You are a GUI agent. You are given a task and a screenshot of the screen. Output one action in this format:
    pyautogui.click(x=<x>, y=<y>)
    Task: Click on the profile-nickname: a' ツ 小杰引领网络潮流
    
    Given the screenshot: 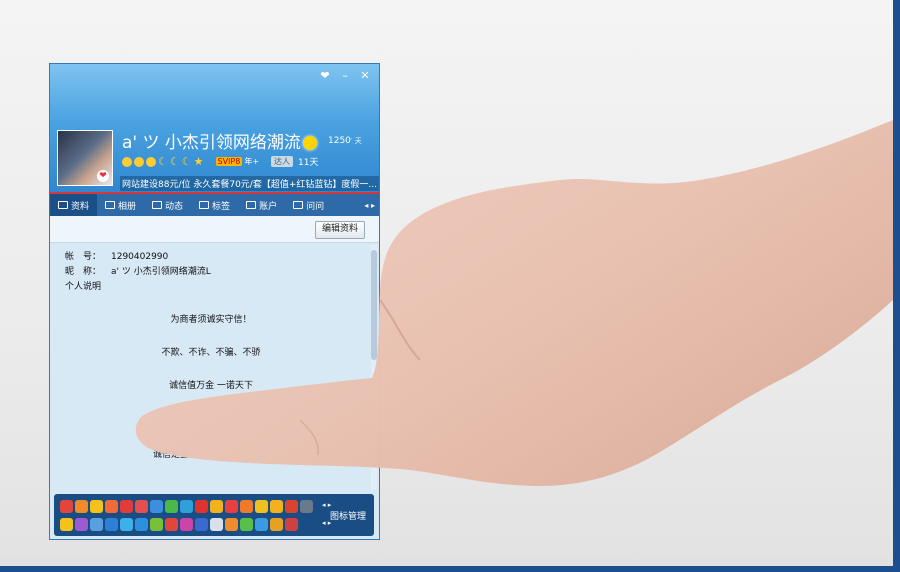 What is the action you would take?
    pyautogui.click(x=219, y=140)
    